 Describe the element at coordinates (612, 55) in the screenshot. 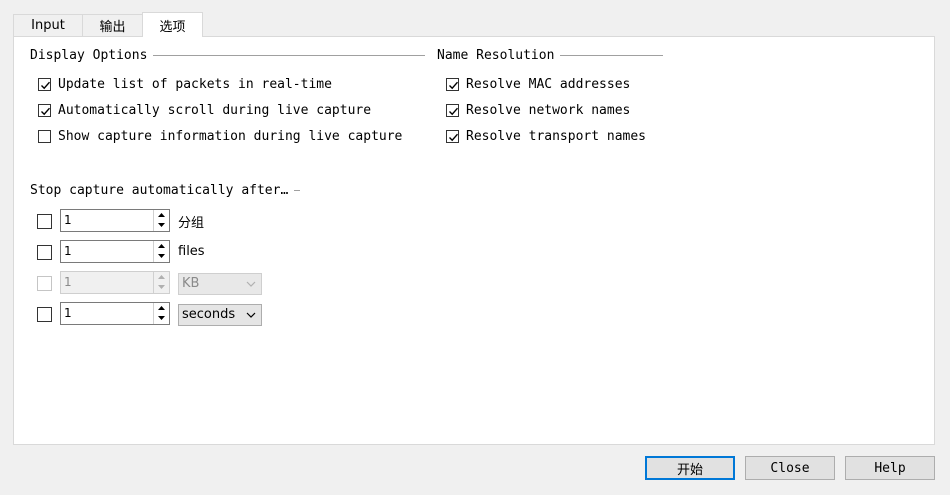

I see `name-resolution-divider` at that location.